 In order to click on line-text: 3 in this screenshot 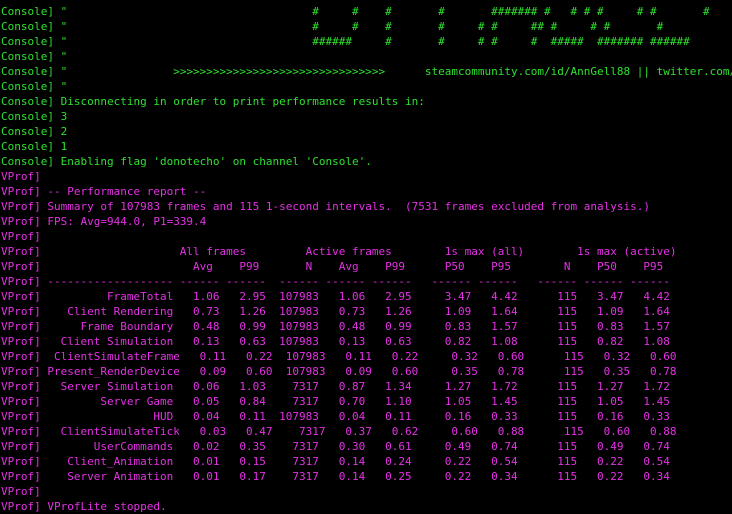, I will do `click(64, 116)`.